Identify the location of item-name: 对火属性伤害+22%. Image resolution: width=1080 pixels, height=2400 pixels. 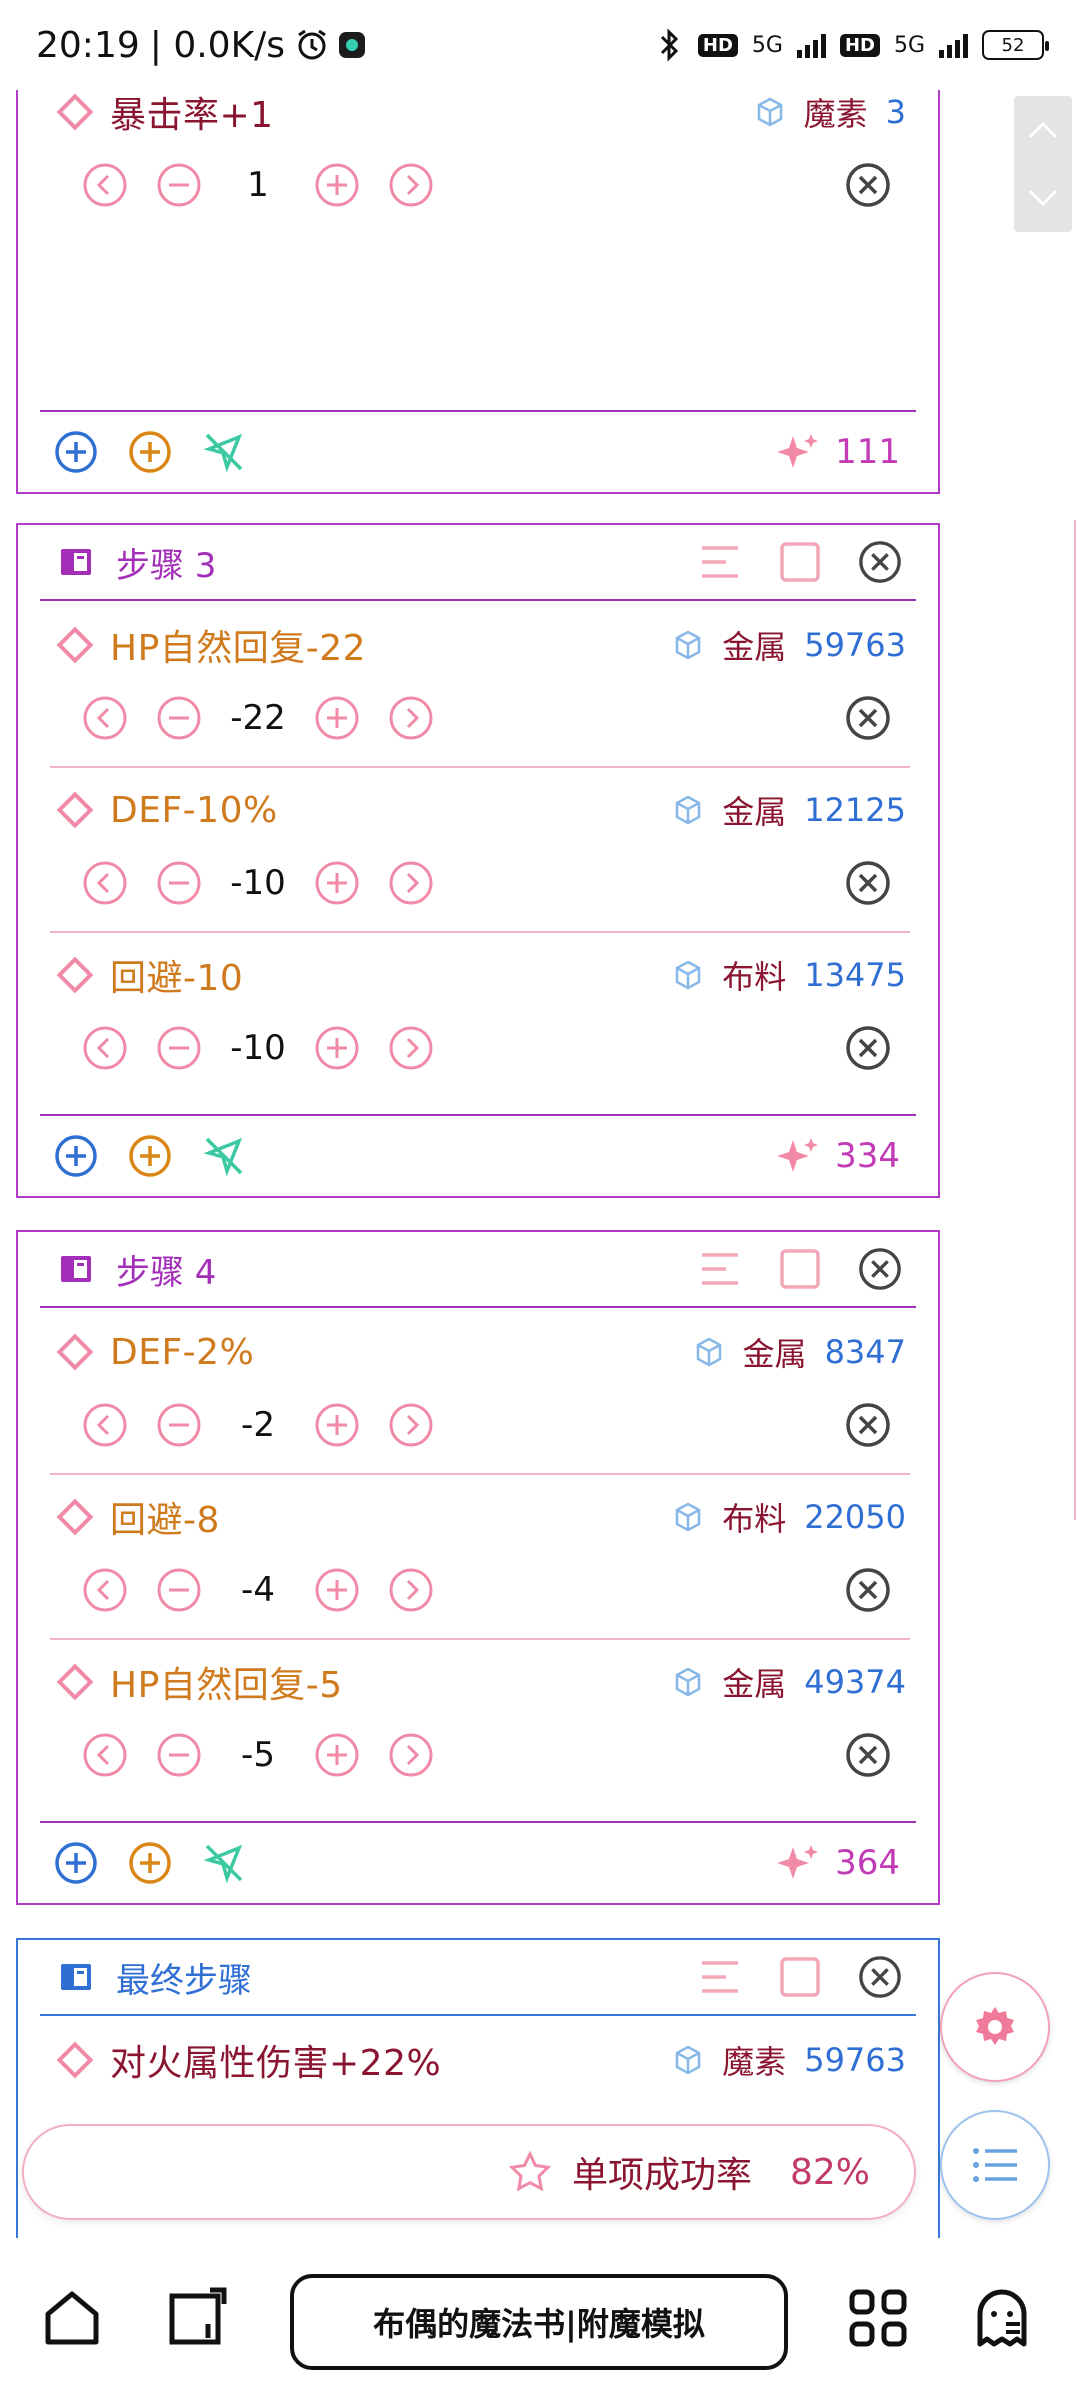
(276, 2063).